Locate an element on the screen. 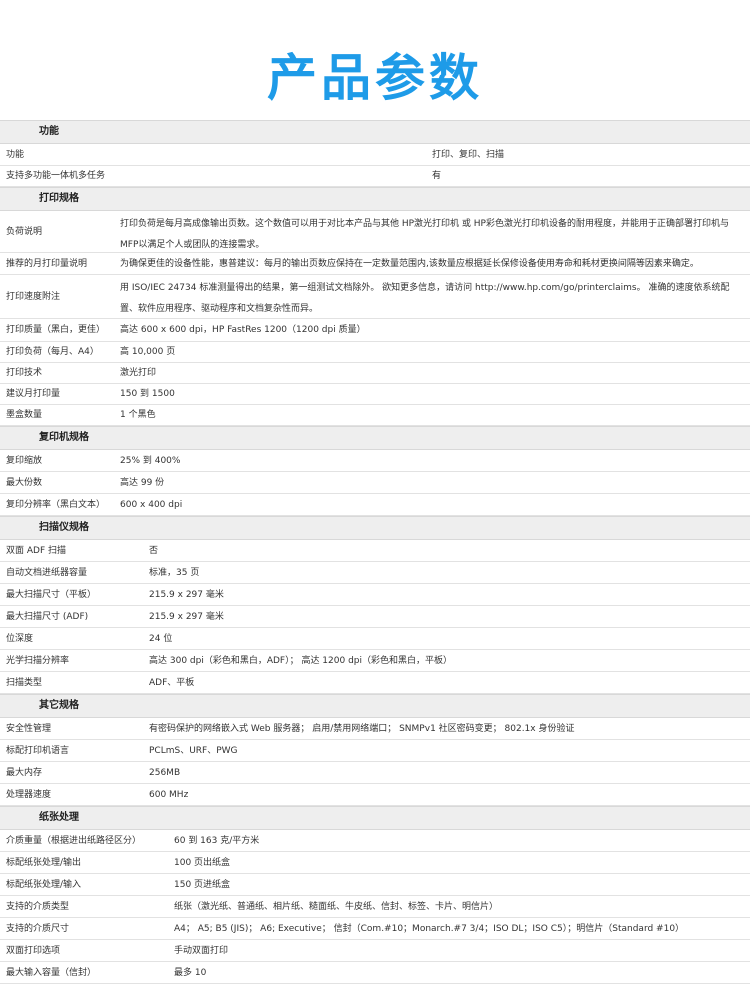 The image size is (750, 987). spec-row: 扫描类型 ADF、平板 is located at coordinates (375, 683).